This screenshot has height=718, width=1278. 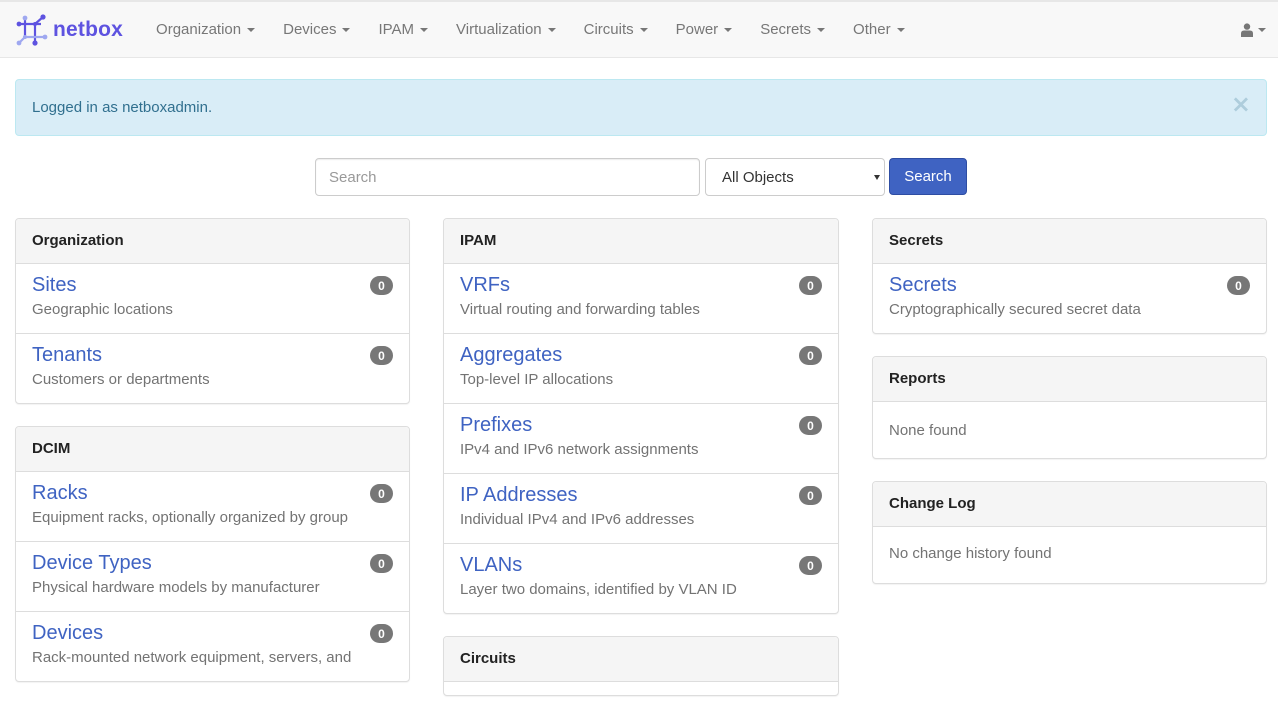 What do you see at coordinates (1069, 241) in the screenshot?
I see `panel-title: Secrets` at bounding box center [1069, 241].